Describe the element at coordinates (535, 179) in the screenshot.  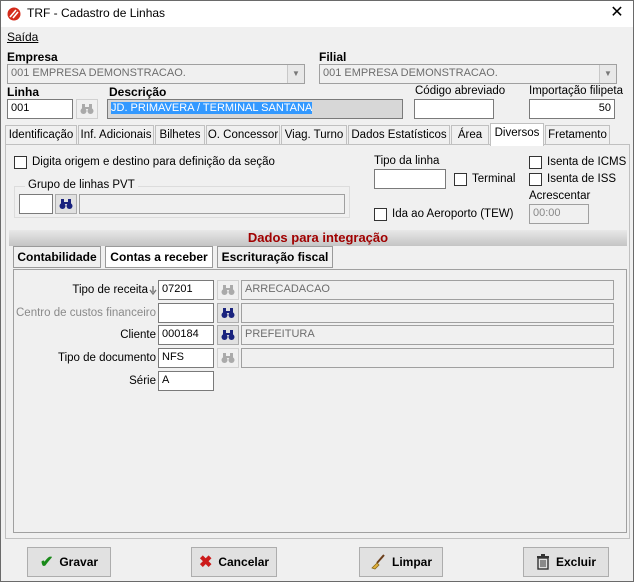
I see `isenta-iss-checkbox` at that location.